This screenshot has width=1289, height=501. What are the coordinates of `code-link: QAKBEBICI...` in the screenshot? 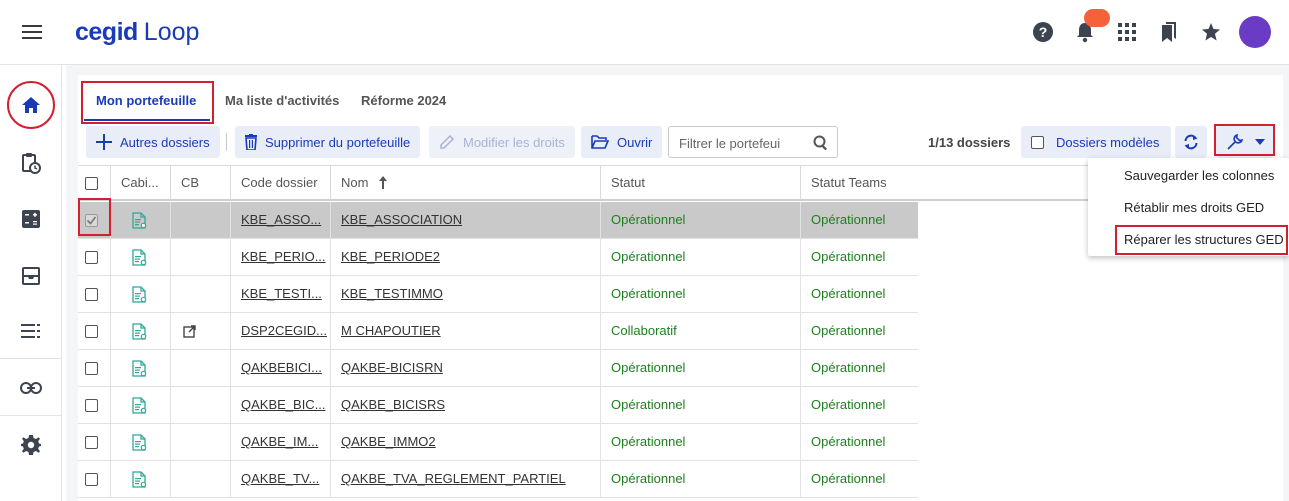 It's located at (281, 367).